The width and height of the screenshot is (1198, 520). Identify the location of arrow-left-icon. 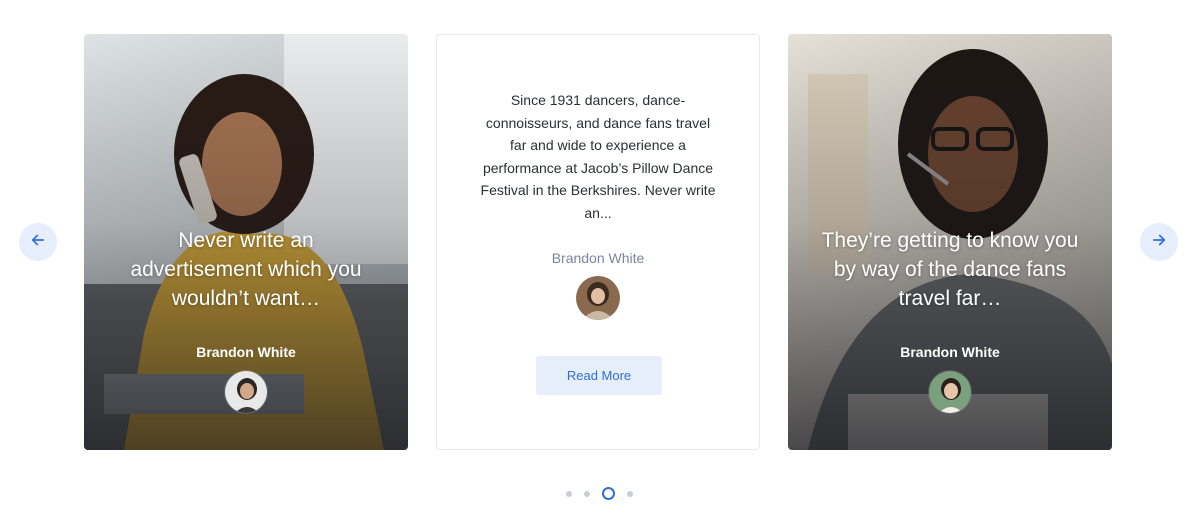
(38, 242).